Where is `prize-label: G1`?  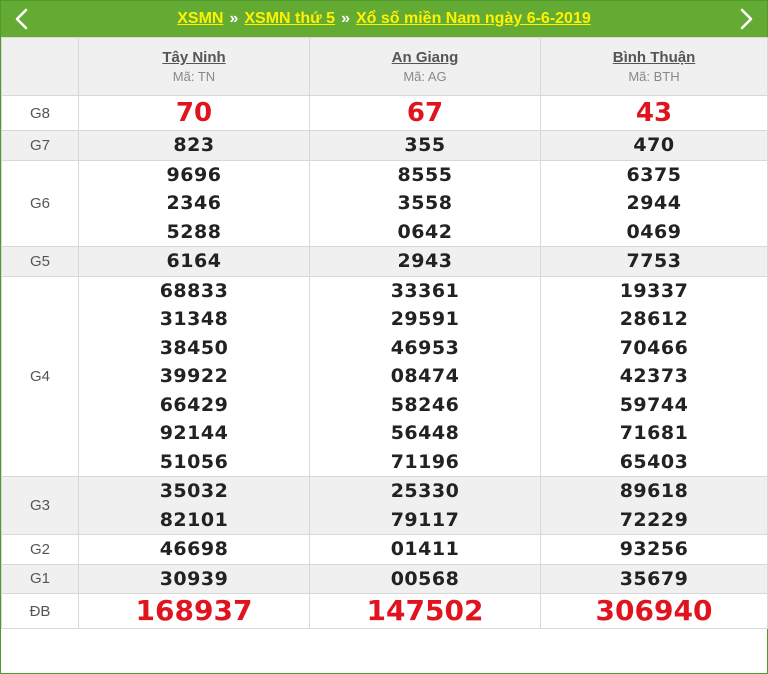
prize-label: G1 is located at coordinates (40, 578).